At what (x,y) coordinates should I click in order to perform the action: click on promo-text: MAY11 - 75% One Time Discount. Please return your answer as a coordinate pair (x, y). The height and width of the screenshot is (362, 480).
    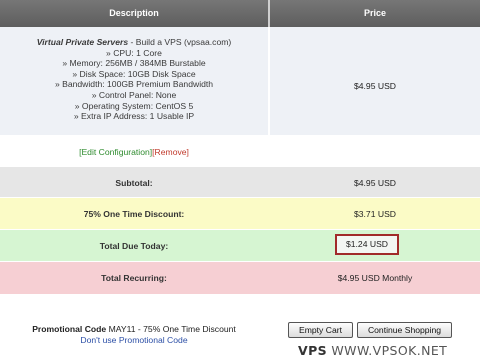
    Looking at the image, I should click on (171, 329).